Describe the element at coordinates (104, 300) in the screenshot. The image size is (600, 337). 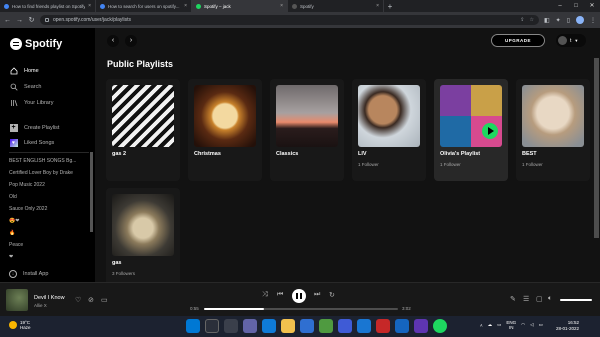
I see `picture-in-picture-icon: ▭` at that location.